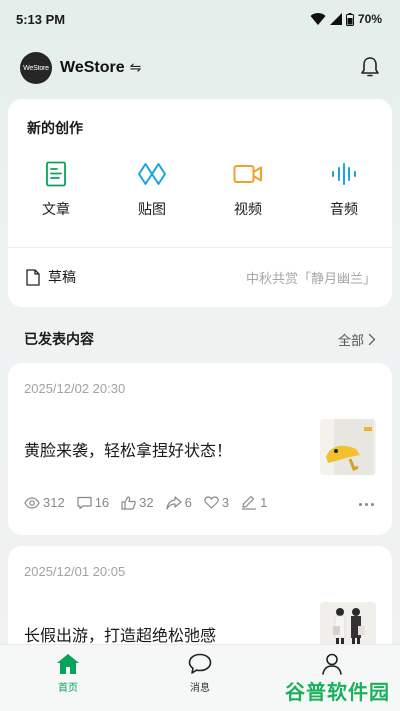 This screenshot has width=400, height=711. What do you see at coordinates (372, 339) in the screenshot?
I see `chevron-right-icon` at bounding box center [372, 339].